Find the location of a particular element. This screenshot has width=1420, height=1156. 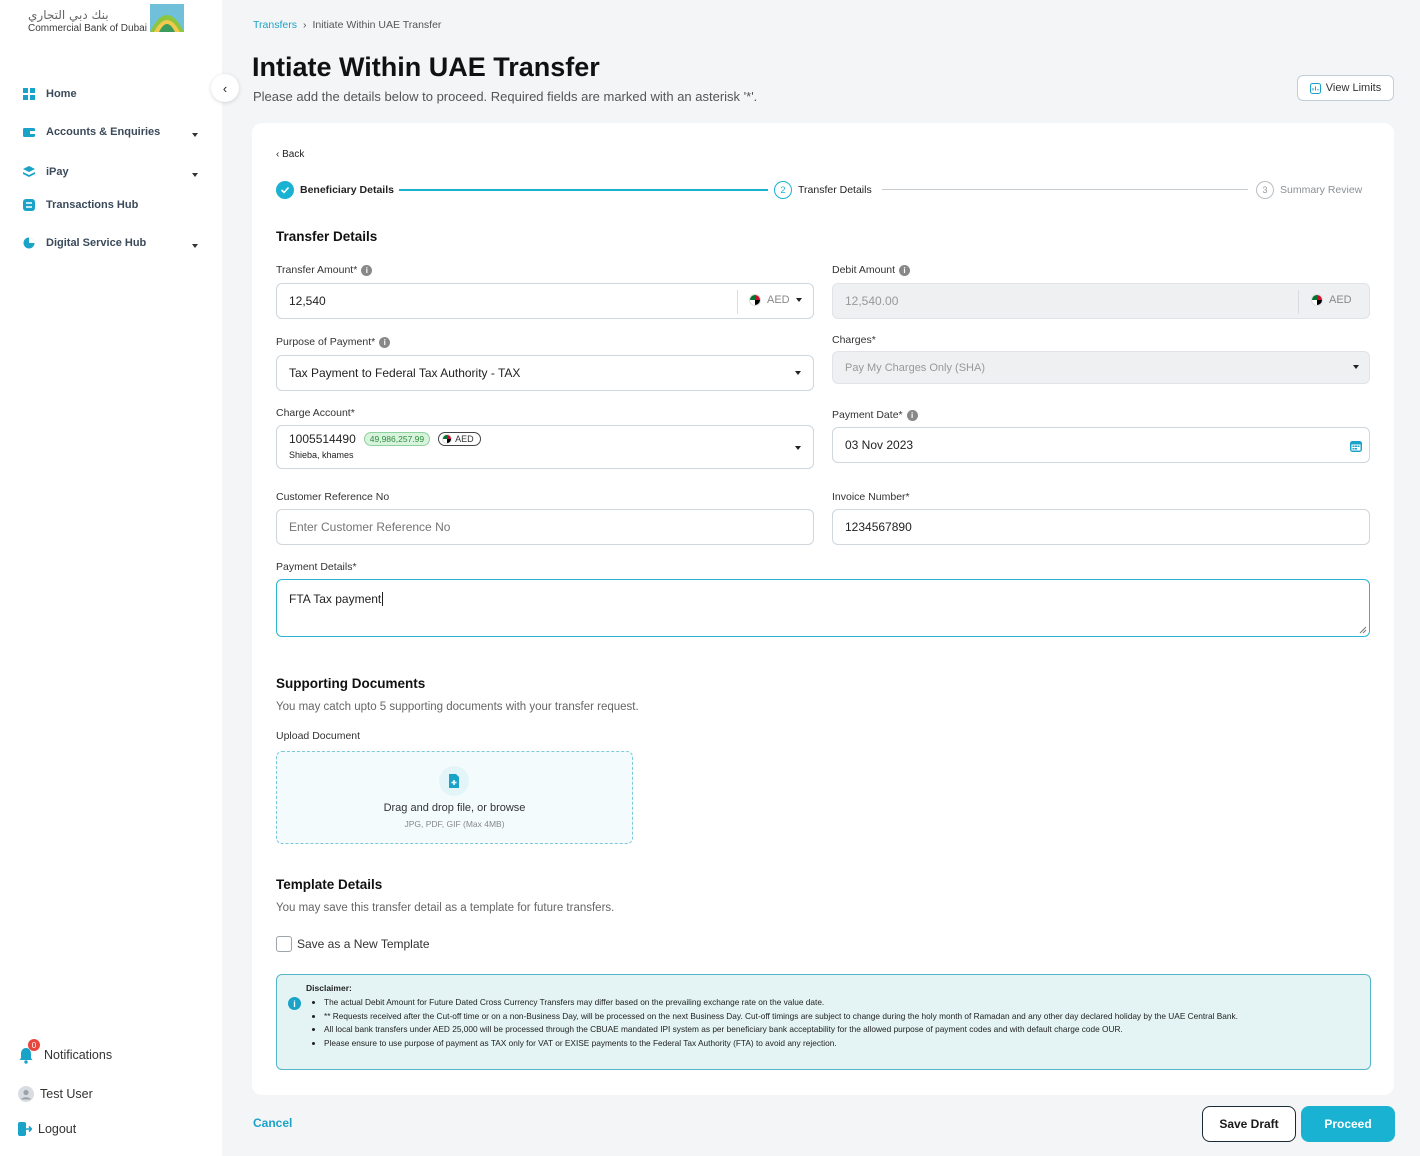

user-profile-button: Test User is located at coordinates (55, 1094).